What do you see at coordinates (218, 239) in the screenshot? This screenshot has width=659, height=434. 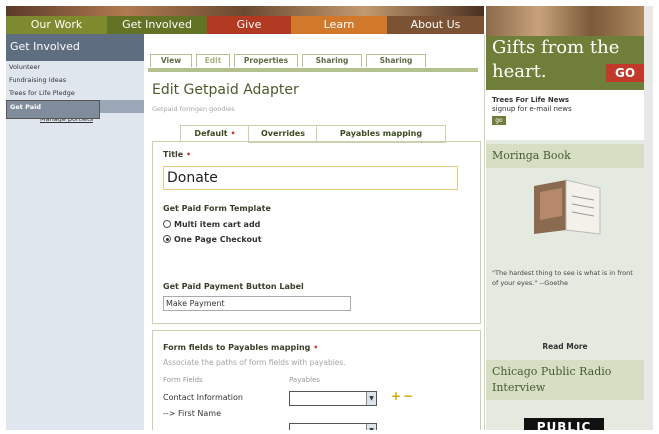 I see `radio-one-page-label: One Page Checkout` at bounding box center [218, 239].